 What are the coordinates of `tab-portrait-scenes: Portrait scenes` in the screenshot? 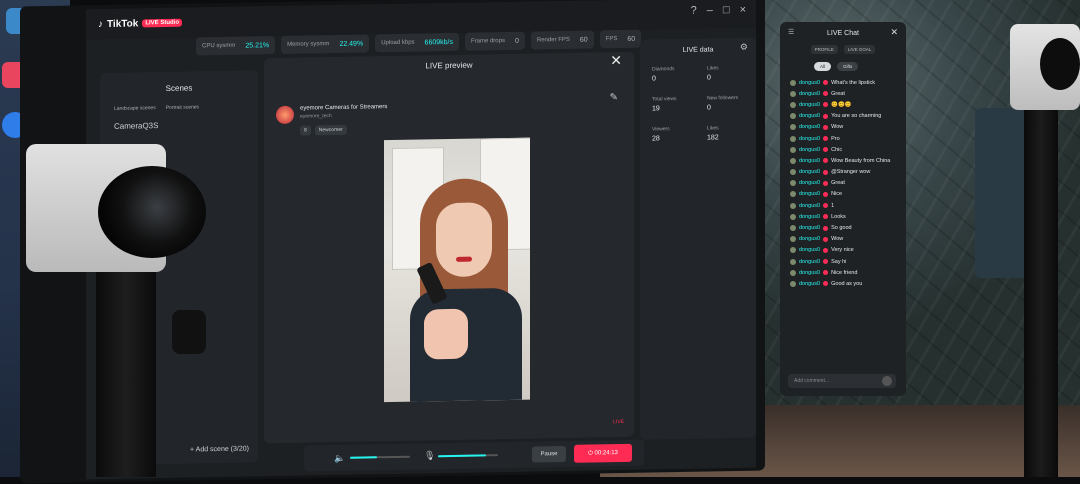 It's located at (182, 107).